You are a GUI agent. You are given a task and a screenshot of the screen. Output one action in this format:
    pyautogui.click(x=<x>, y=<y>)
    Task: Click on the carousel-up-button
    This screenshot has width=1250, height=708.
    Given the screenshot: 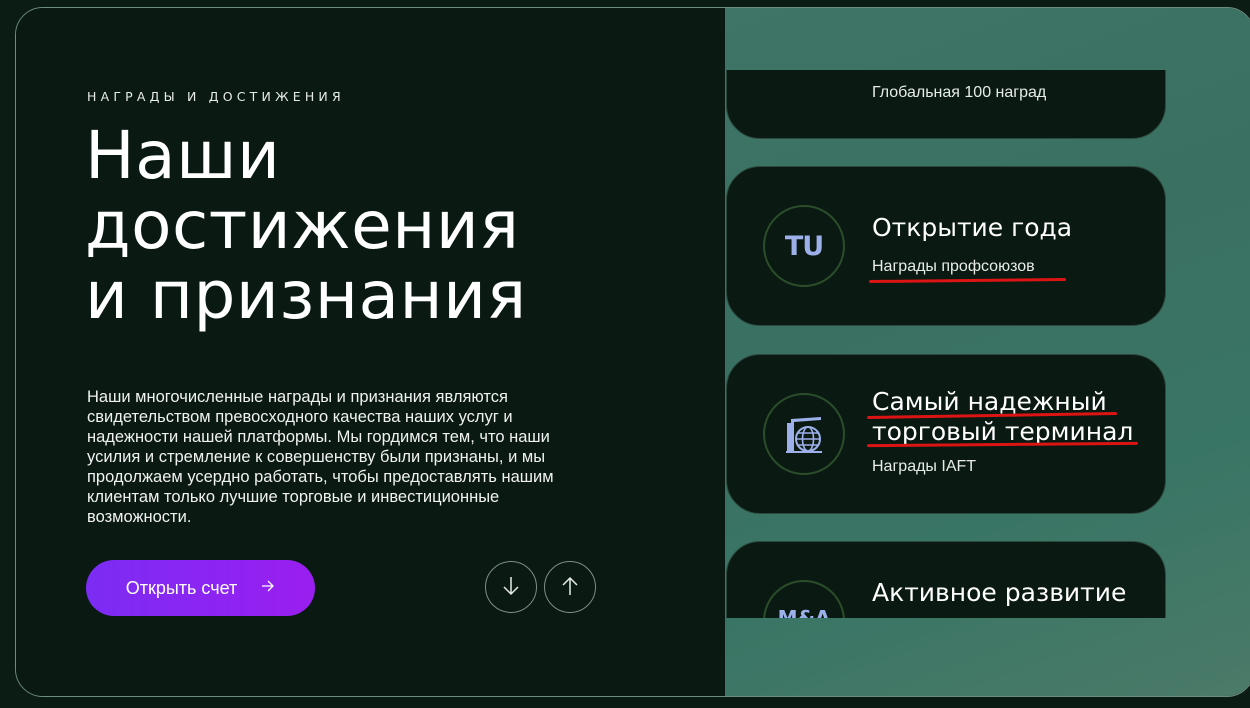 What is the action you would take?
    pyautogui.click(x=570, y=587)
    